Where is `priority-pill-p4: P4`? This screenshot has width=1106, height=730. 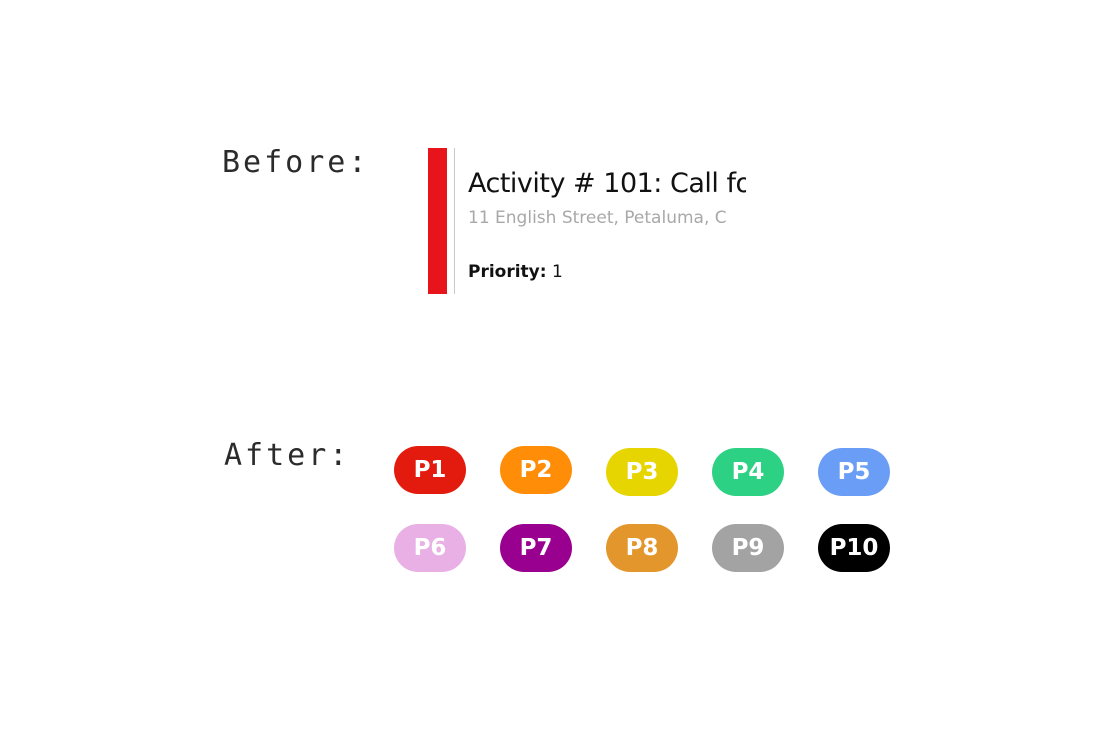
priority-pill-p4: P4 is located at coordinates (748, 472).